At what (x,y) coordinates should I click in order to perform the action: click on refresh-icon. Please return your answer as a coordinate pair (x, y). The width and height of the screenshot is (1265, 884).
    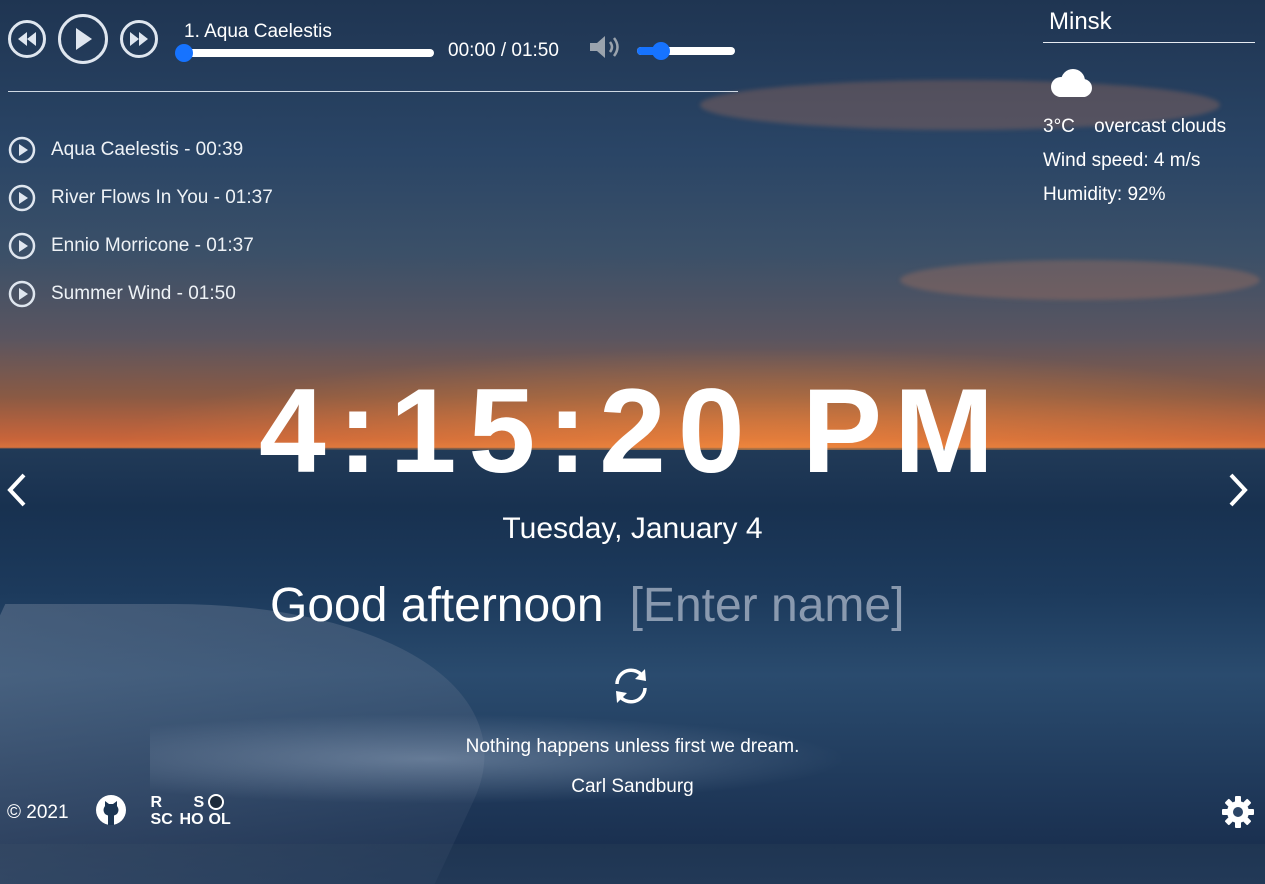
    Looking at the image, I should click on (631, 686).